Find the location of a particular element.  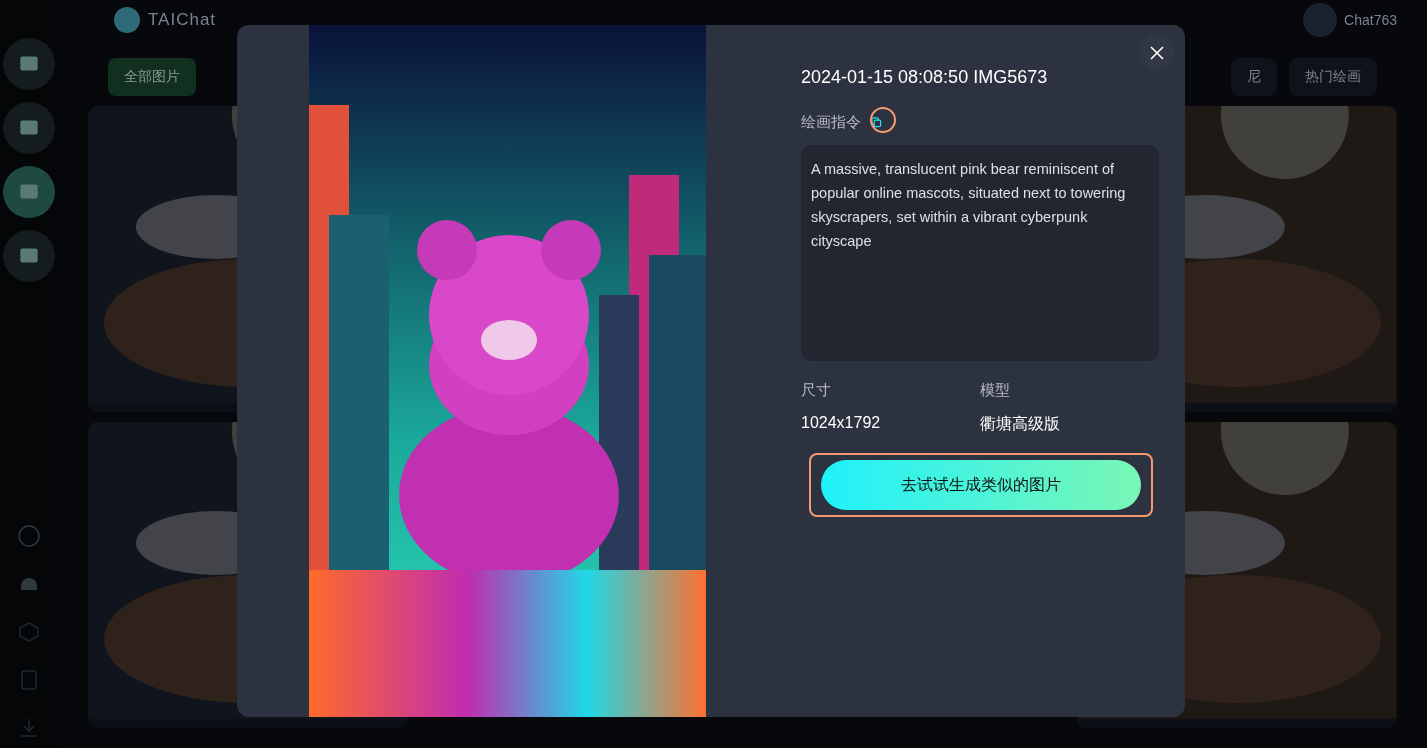

category-tab: 全部图片 is located at coordinates (152, 77).